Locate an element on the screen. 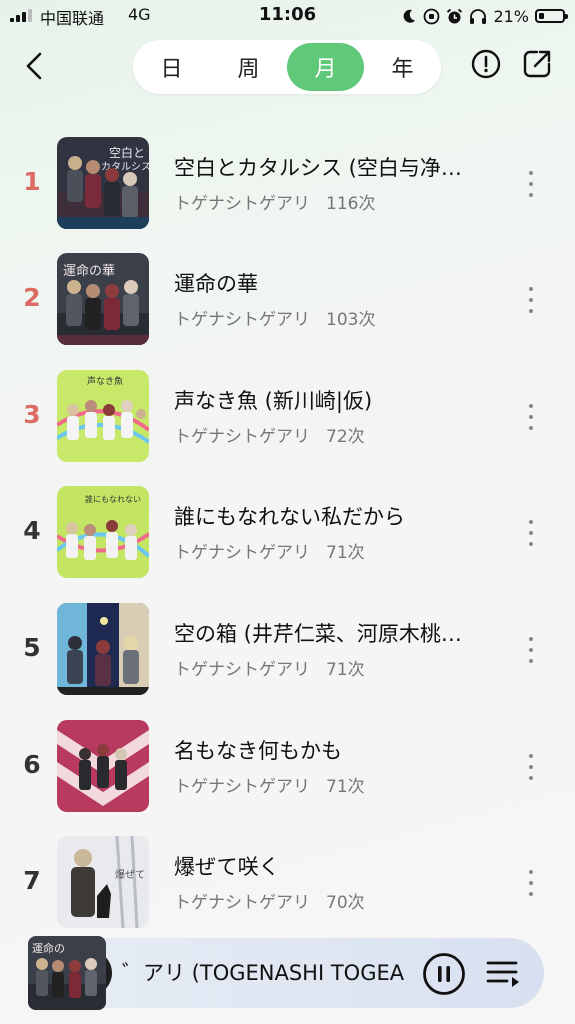 Image resolution: width=575 pixels, height=1024 pixels. rank-number: 3 is located at coordinates (32, 414).